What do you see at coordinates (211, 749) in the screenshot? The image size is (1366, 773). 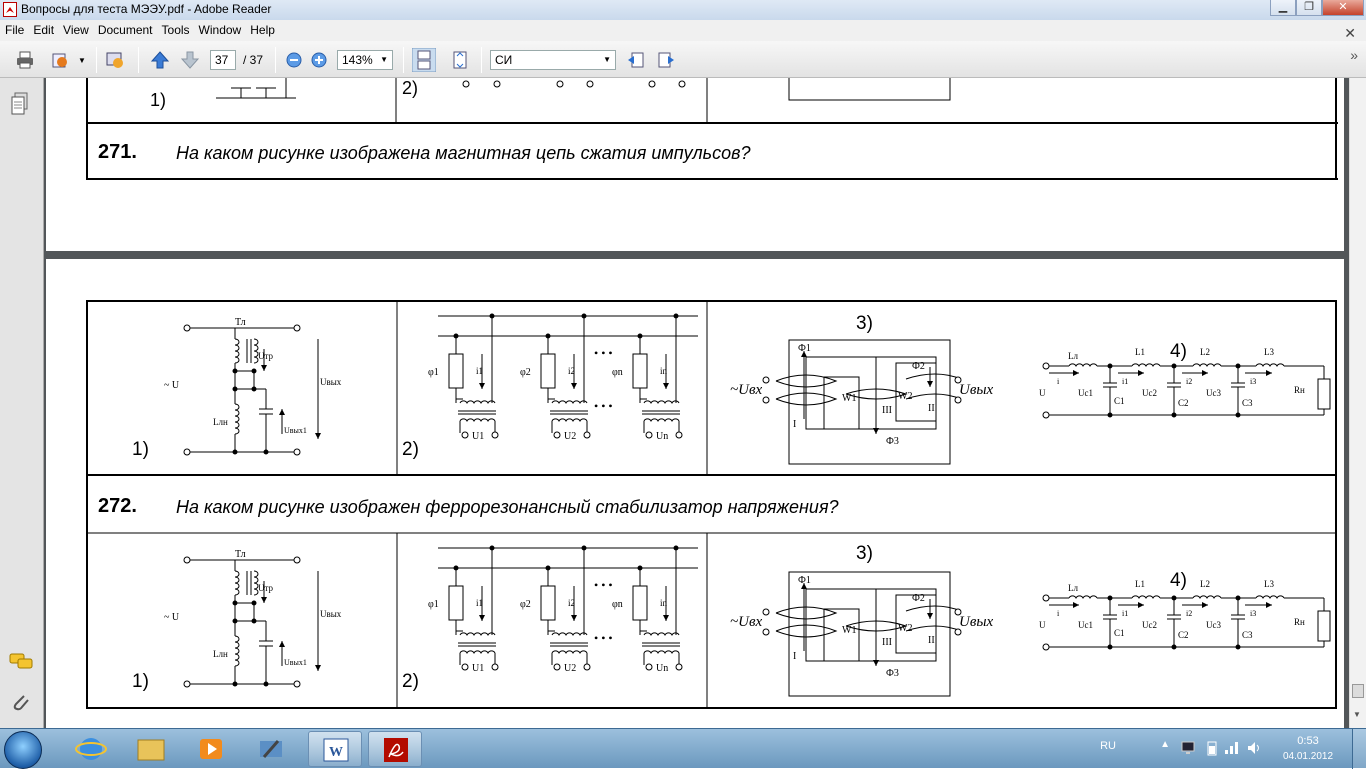 I see `taskbar-media` at bounding box center [211, 749].